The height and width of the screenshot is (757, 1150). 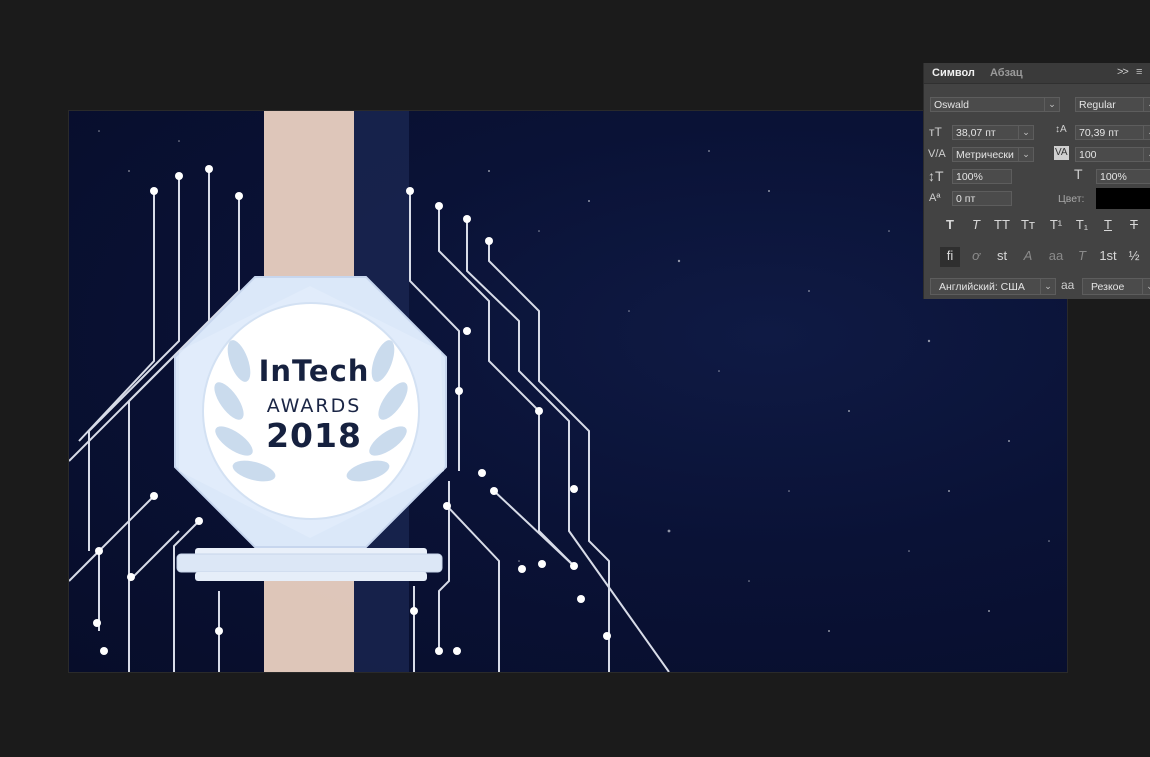 I want to click on collapse-panel-icon: >>, so click(x=1123, y=72).